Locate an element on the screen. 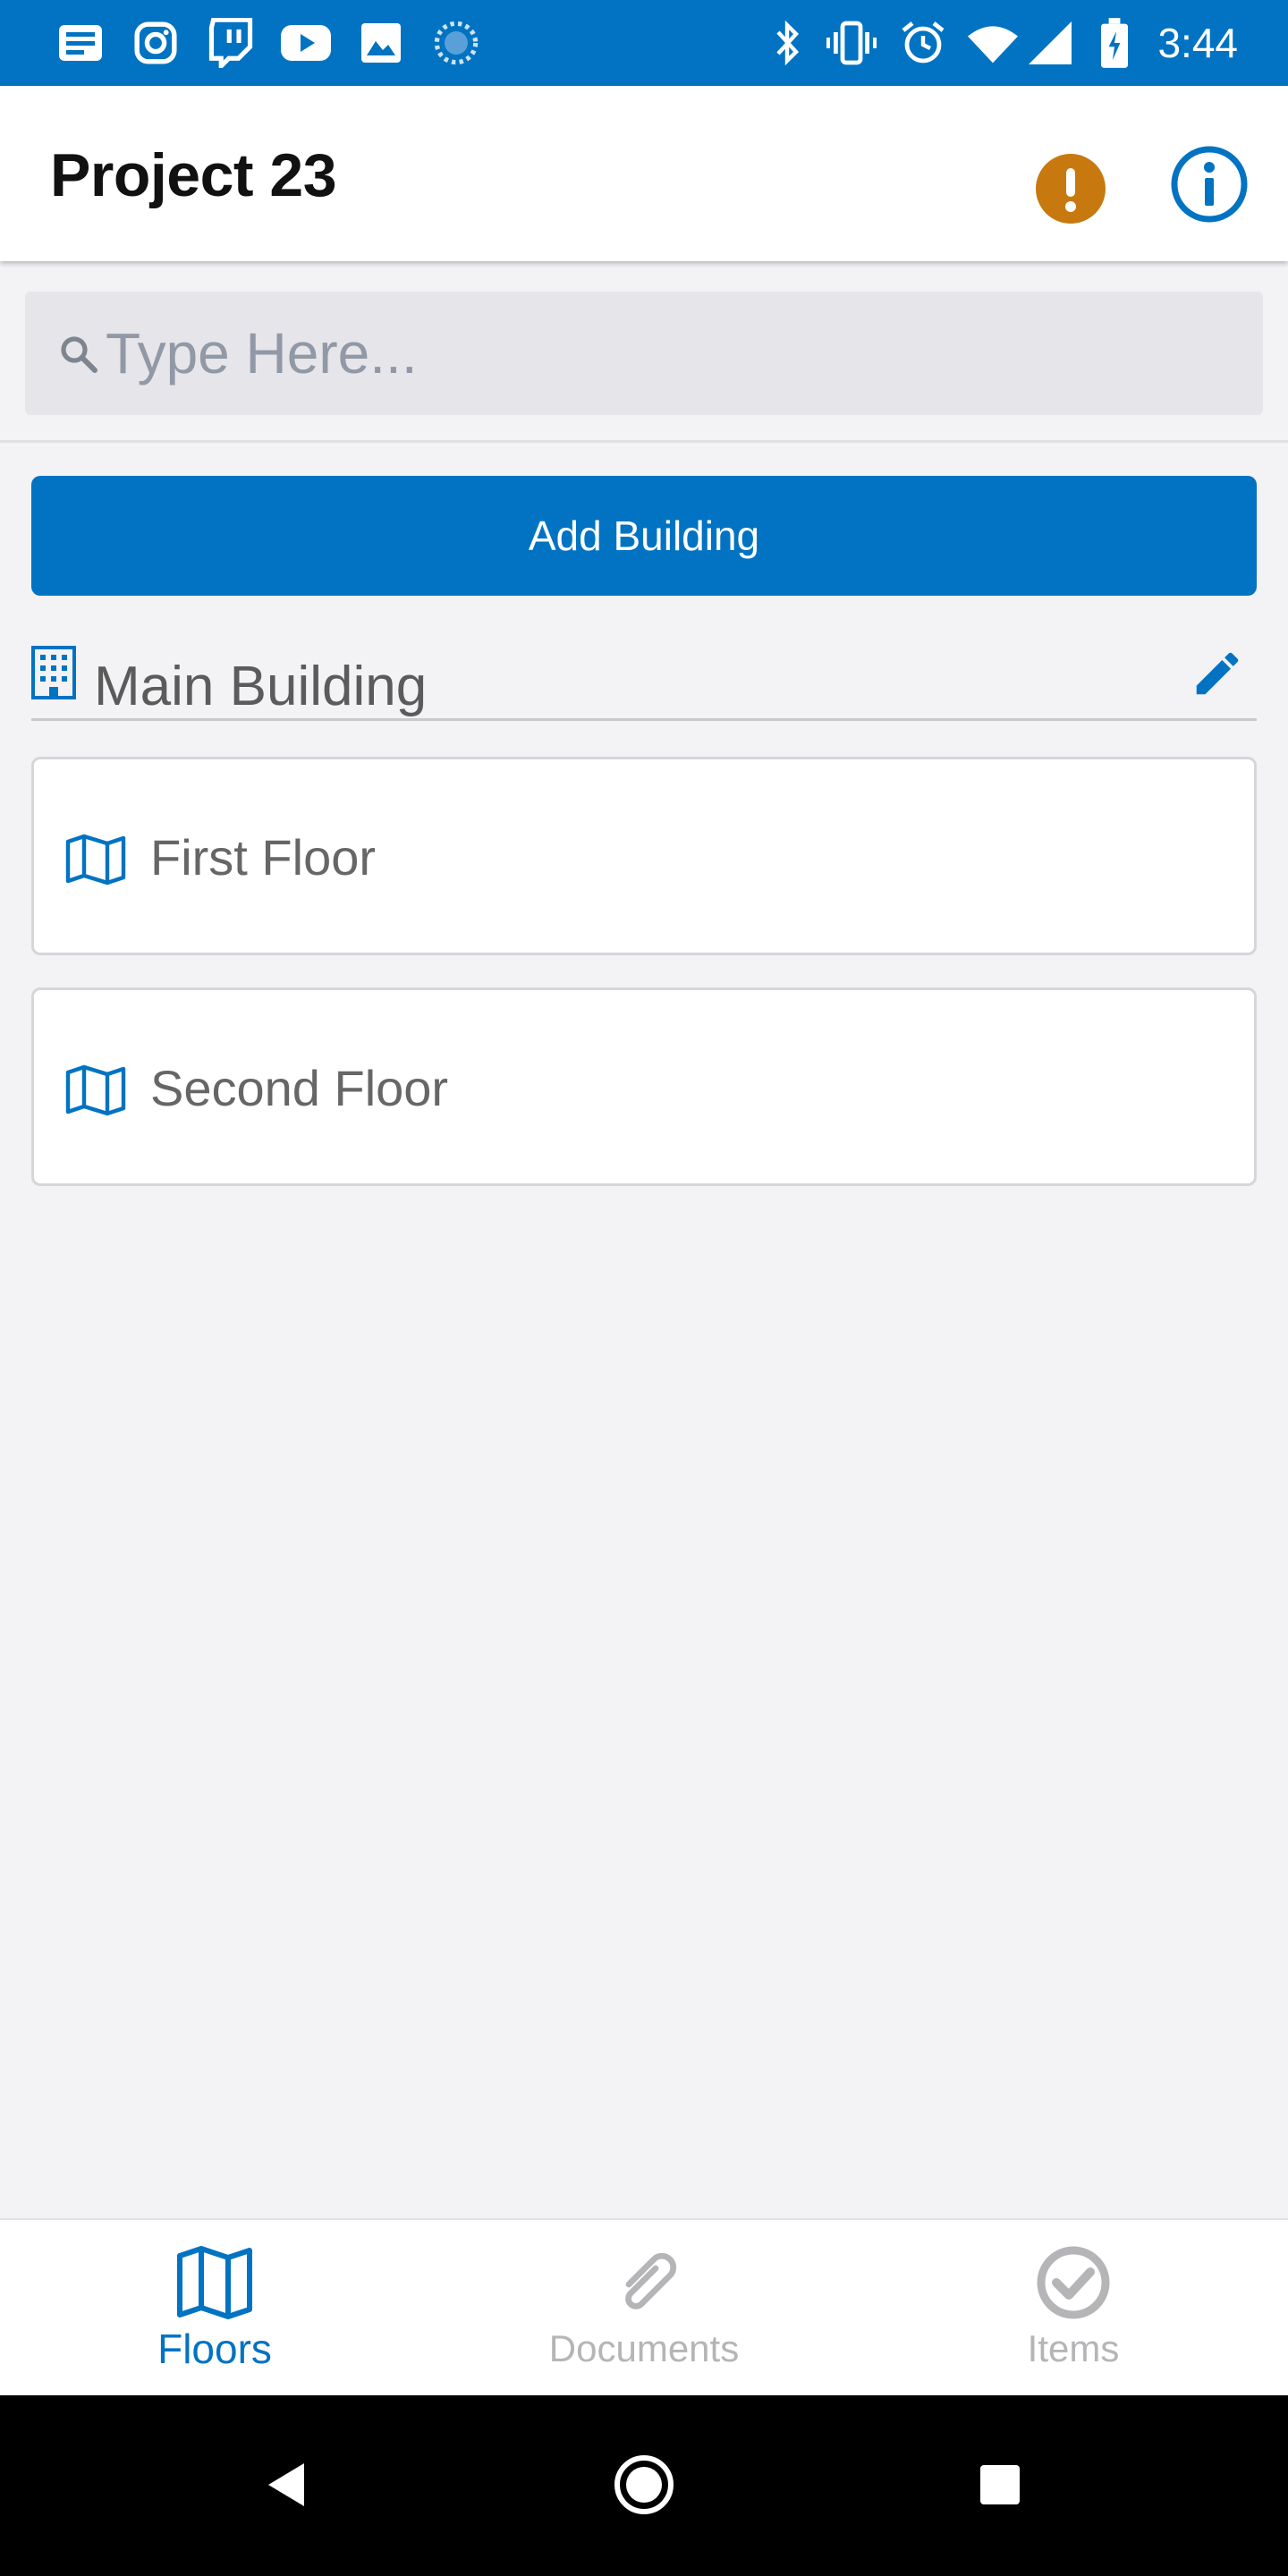 The width and height of the screenshot is (1288, 2576). bluetooth-icon is located at coordinates (787, 43).